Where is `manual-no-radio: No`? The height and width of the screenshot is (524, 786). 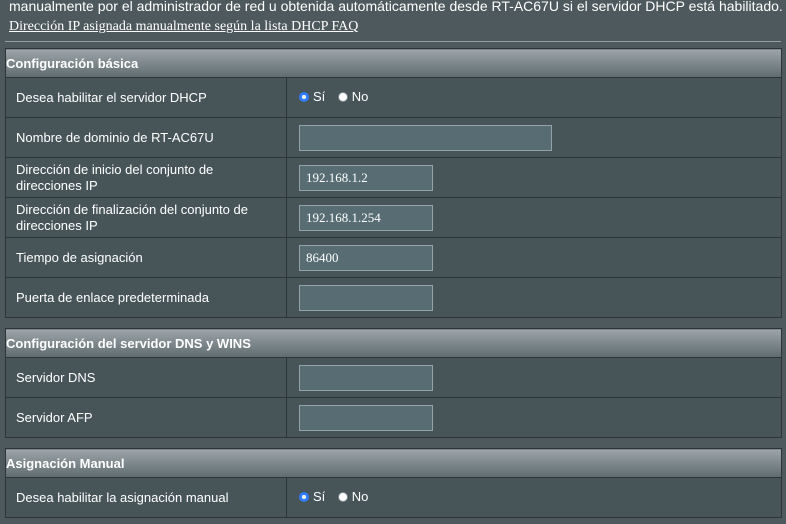 manual-no-radio: No is located at coordinates (353, 496).